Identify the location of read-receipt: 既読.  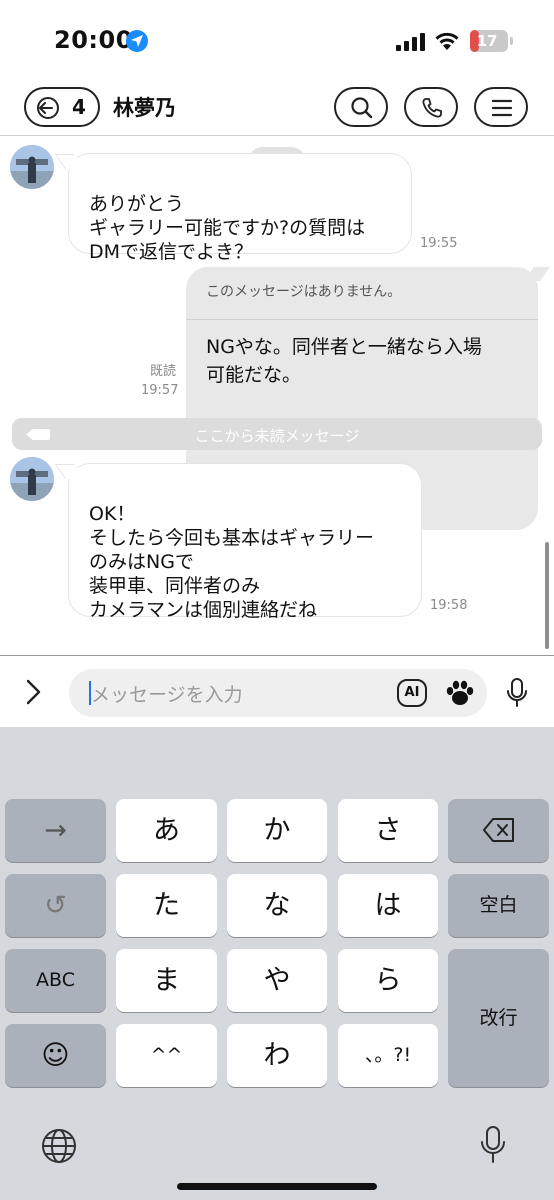
(163, 371).